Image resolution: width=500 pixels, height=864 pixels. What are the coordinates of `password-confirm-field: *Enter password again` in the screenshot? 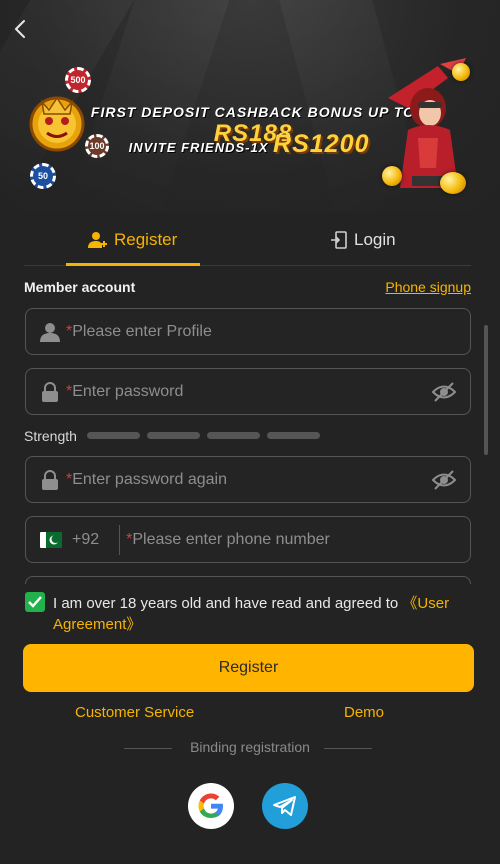 It's located at (248, 479).